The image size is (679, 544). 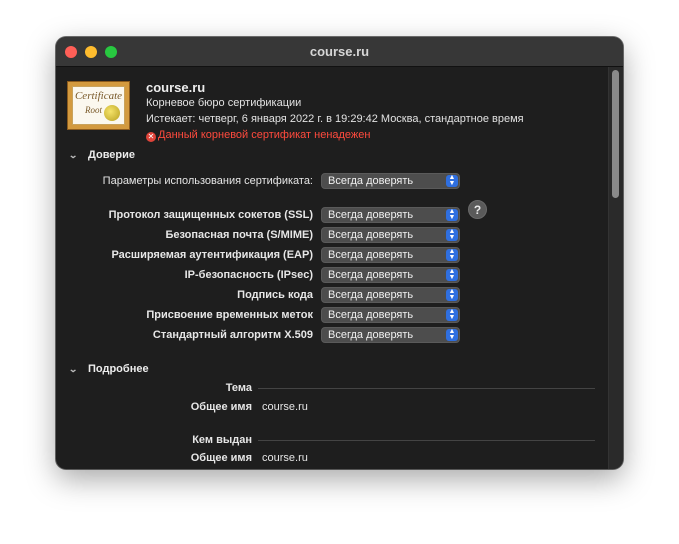 What do you see at coordinates (477, 209) in the screenshot?
I see `help-button: ?` at bounding box center [477, 209].